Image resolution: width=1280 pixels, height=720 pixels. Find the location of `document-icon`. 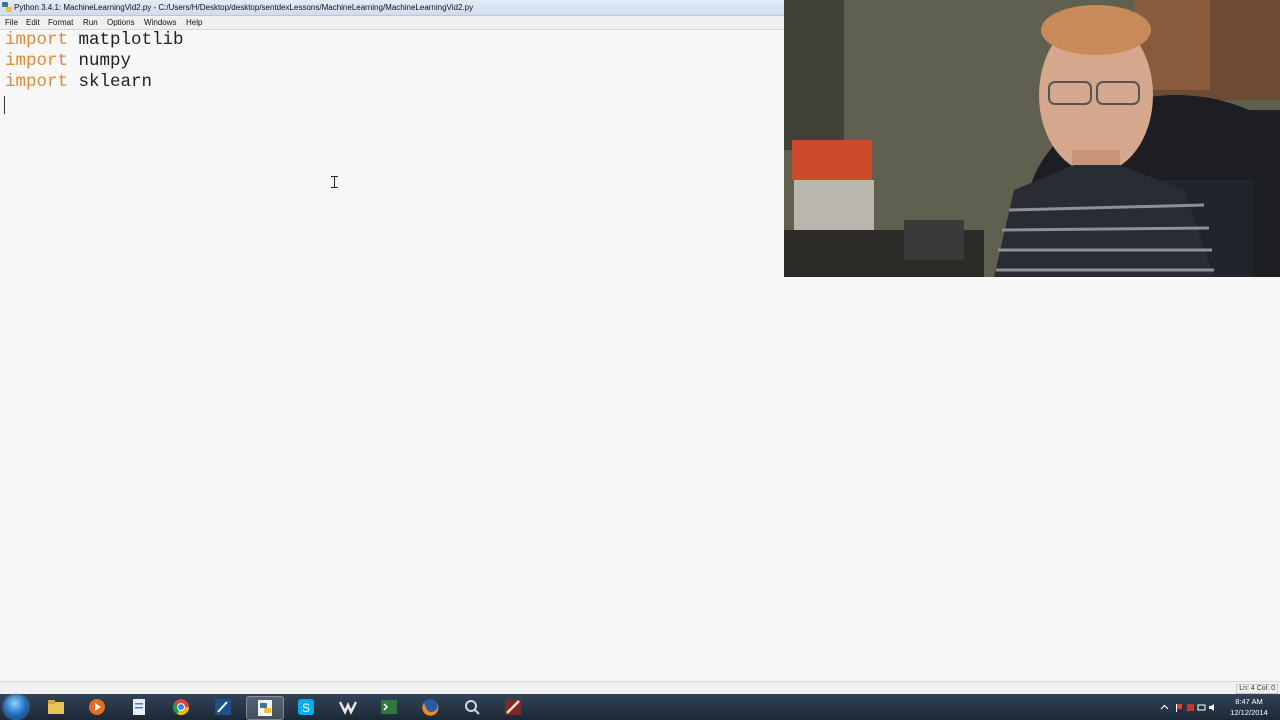

document-icon is located at coordinates (139, 707).